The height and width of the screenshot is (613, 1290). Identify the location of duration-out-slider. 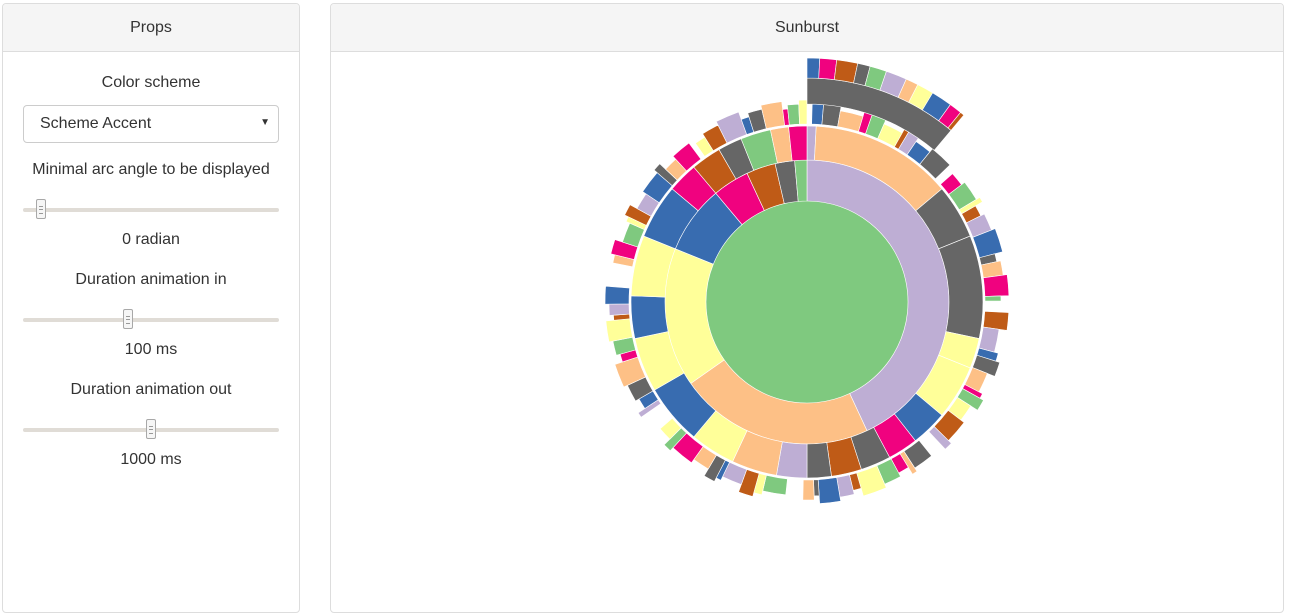
(151, 430).